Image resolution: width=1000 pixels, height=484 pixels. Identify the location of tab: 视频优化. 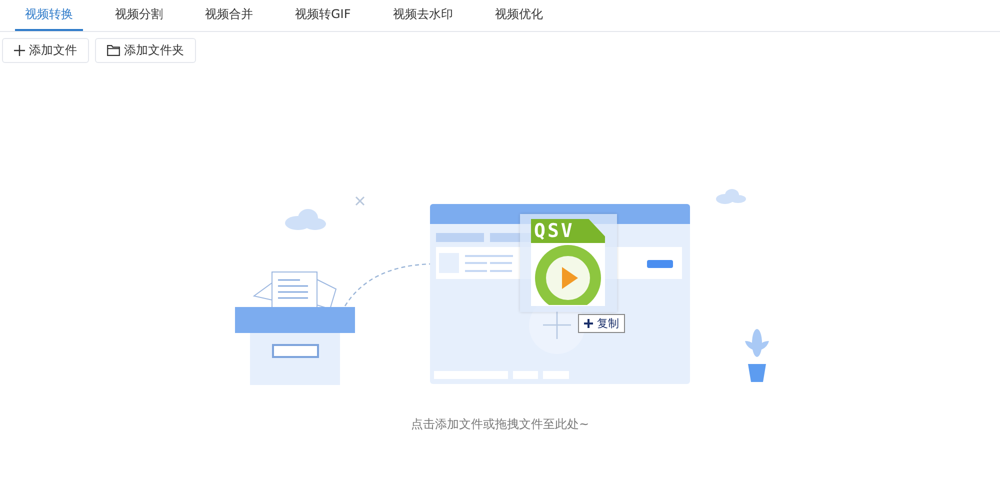
(518, 15).